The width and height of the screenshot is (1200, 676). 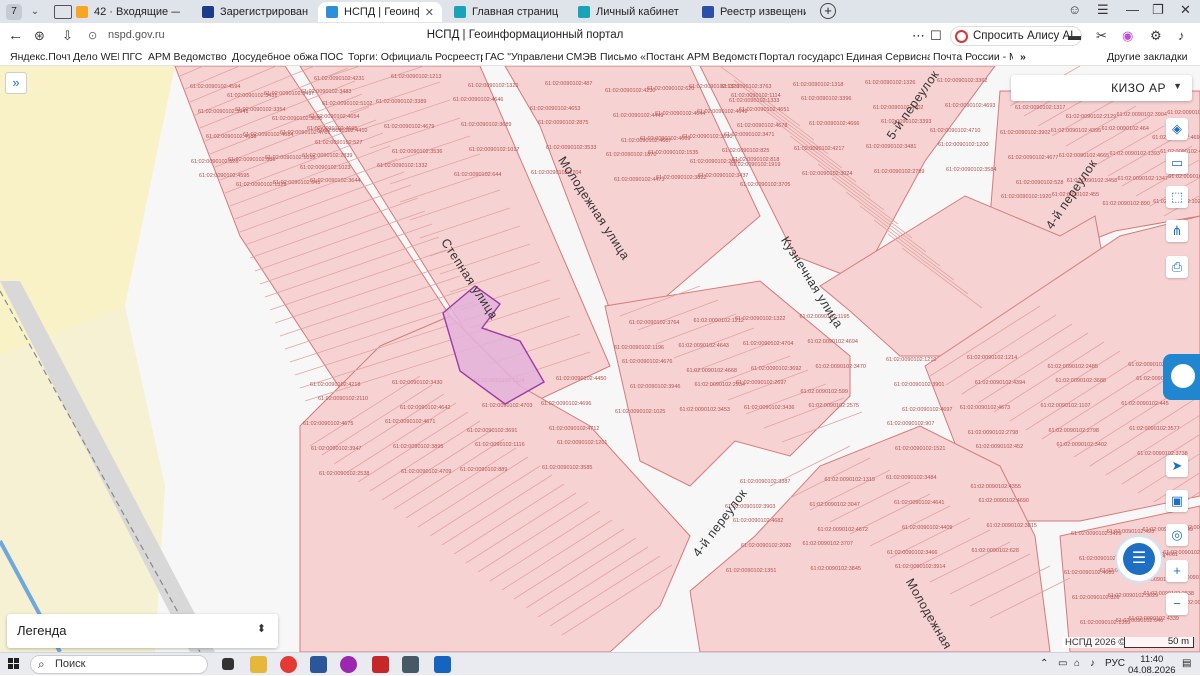 What do you see at coordinates (228, 664) in the screenshot?
I see `task-view-icon` at bounding box center [228, 664].